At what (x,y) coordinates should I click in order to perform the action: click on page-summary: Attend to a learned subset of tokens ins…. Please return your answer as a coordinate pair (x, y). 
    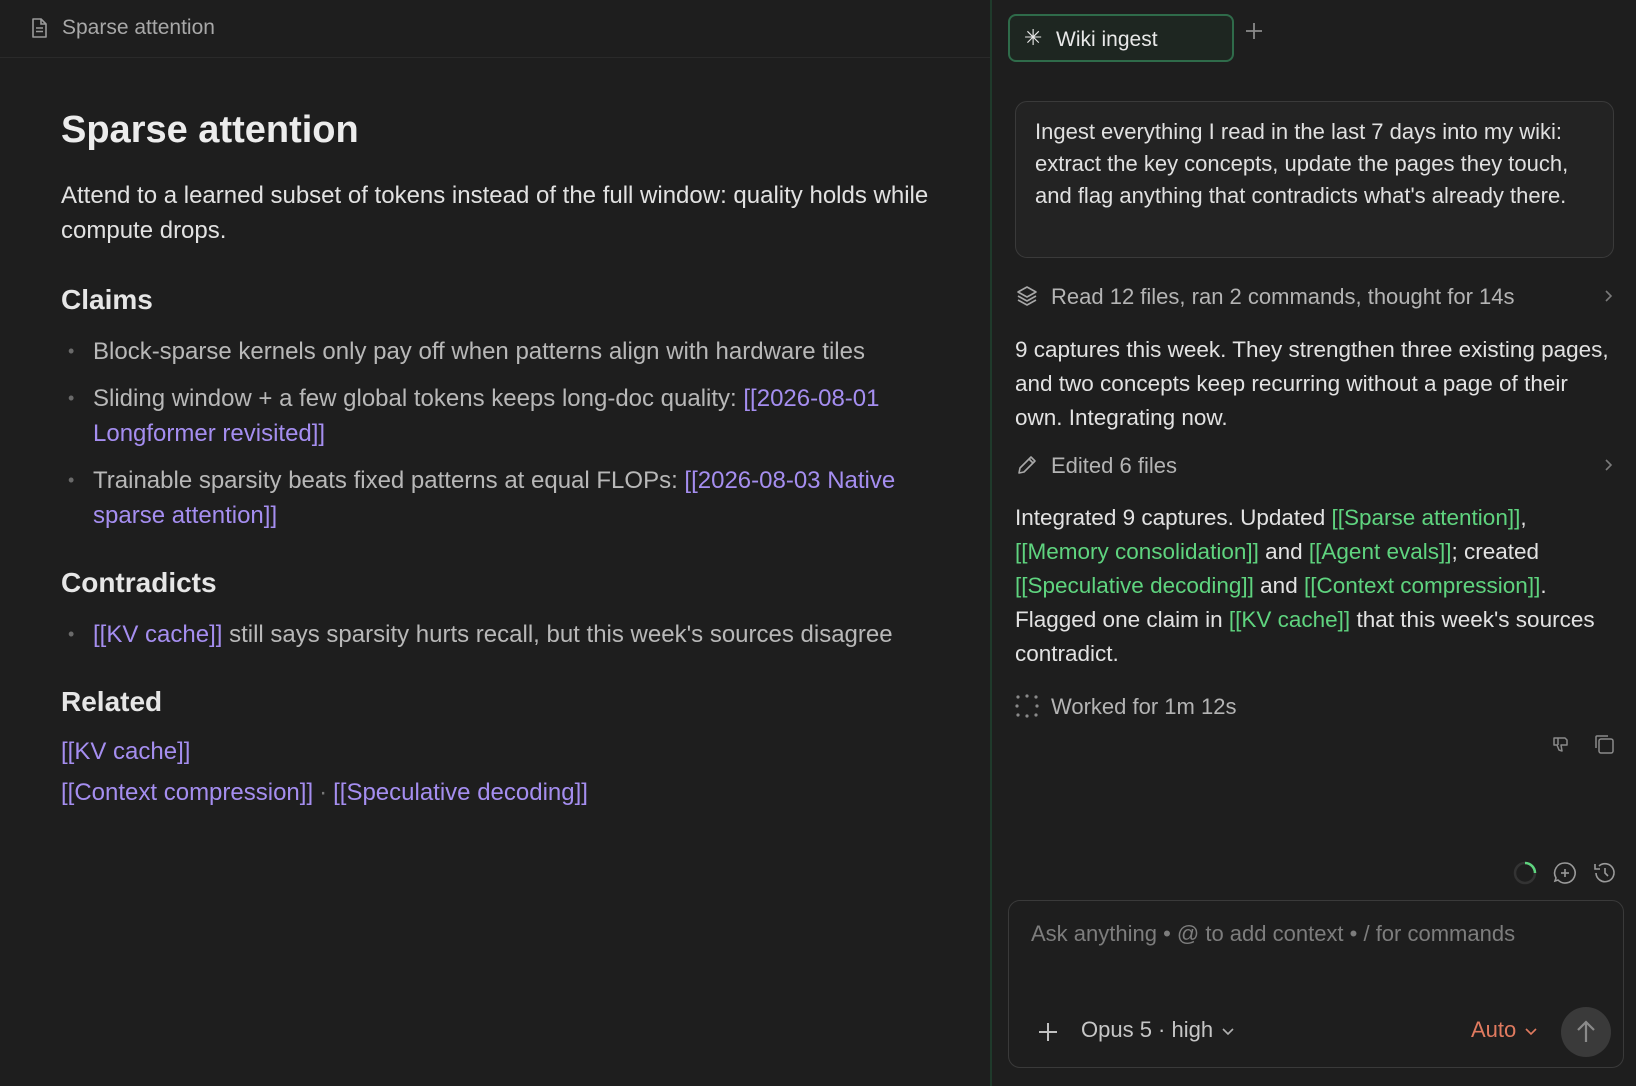
    Looking at the image, I should click on (495, 213).